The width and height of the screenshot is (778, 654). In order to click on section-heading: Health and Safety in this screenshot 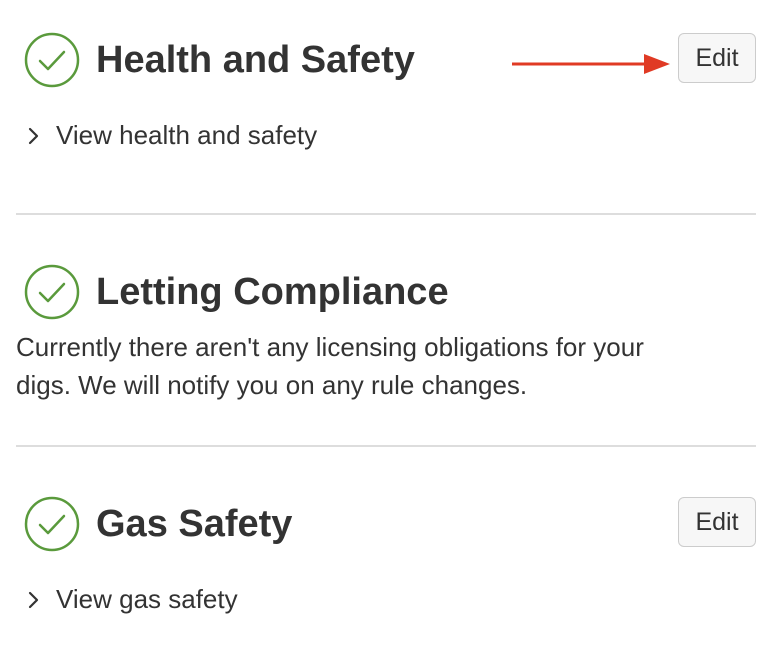, I will do `click(219, 60)`.